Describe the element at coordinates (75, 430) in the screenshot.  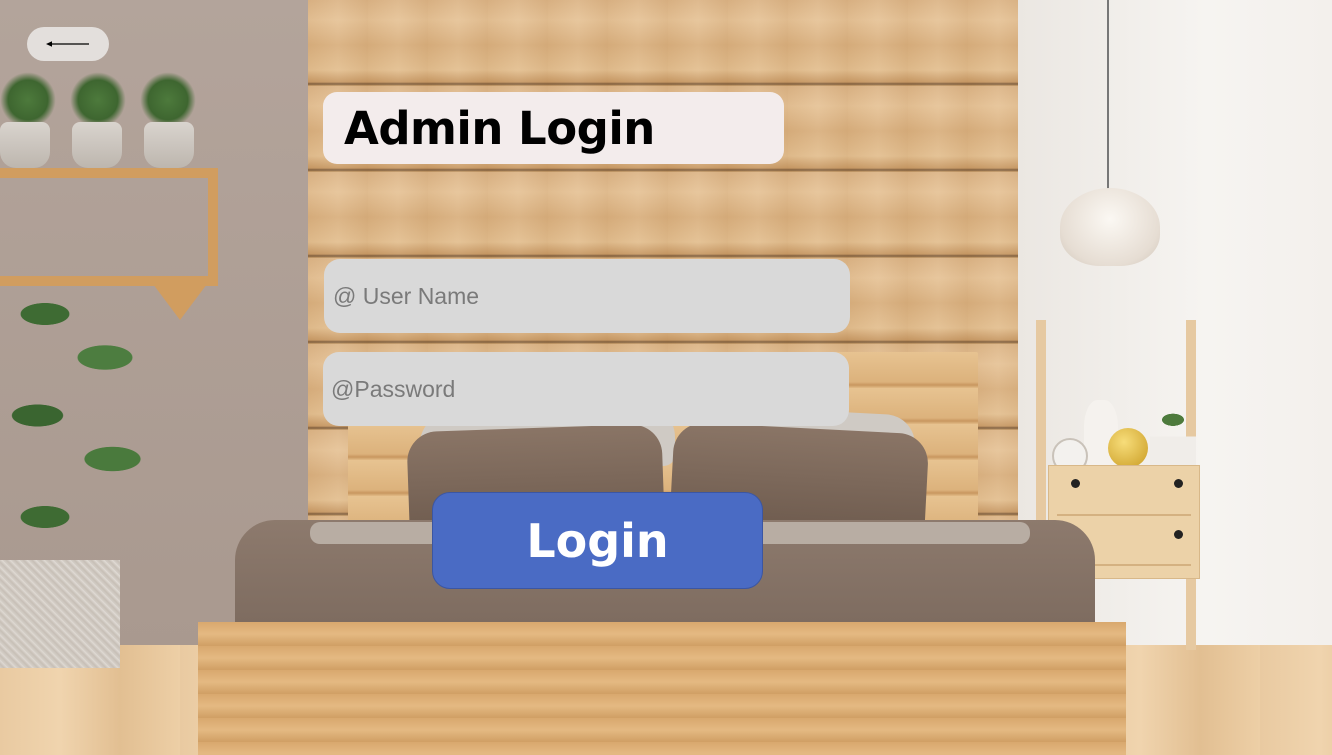
I see `floor-plant` at that location.